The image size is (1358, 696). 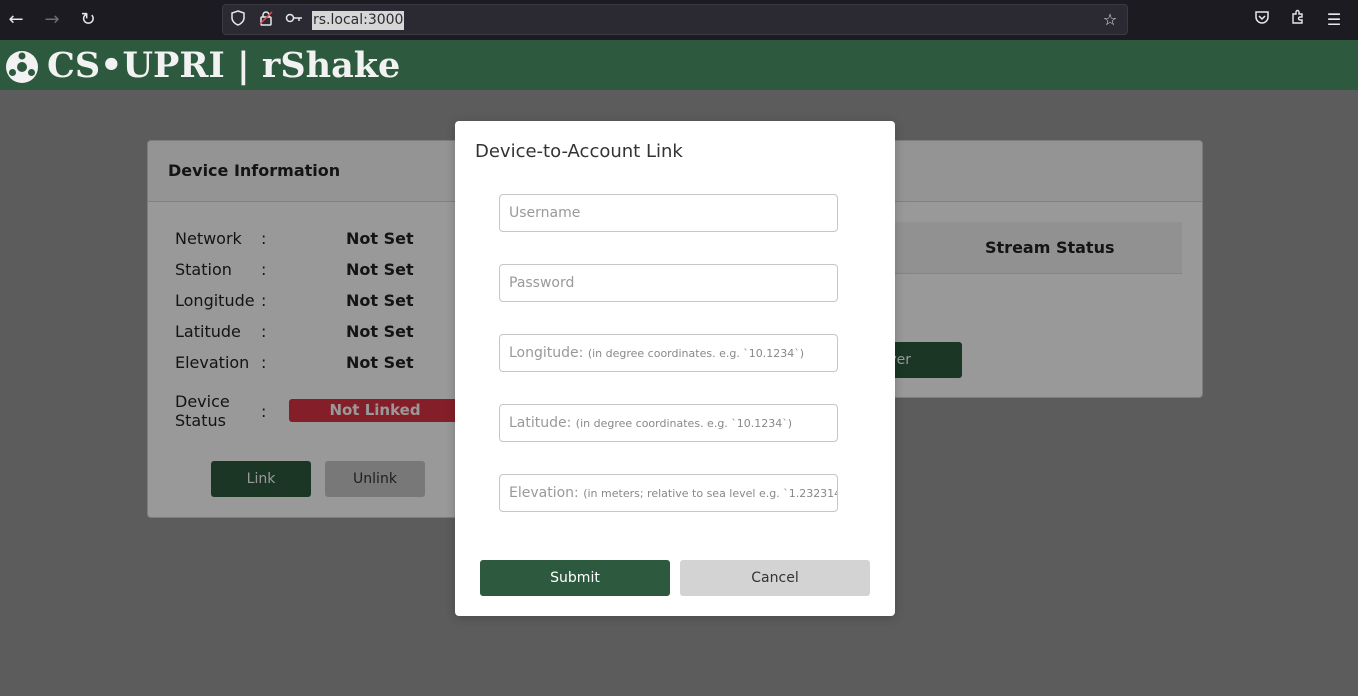 I want to click on username-input: Username, so click(x=668, y=213).